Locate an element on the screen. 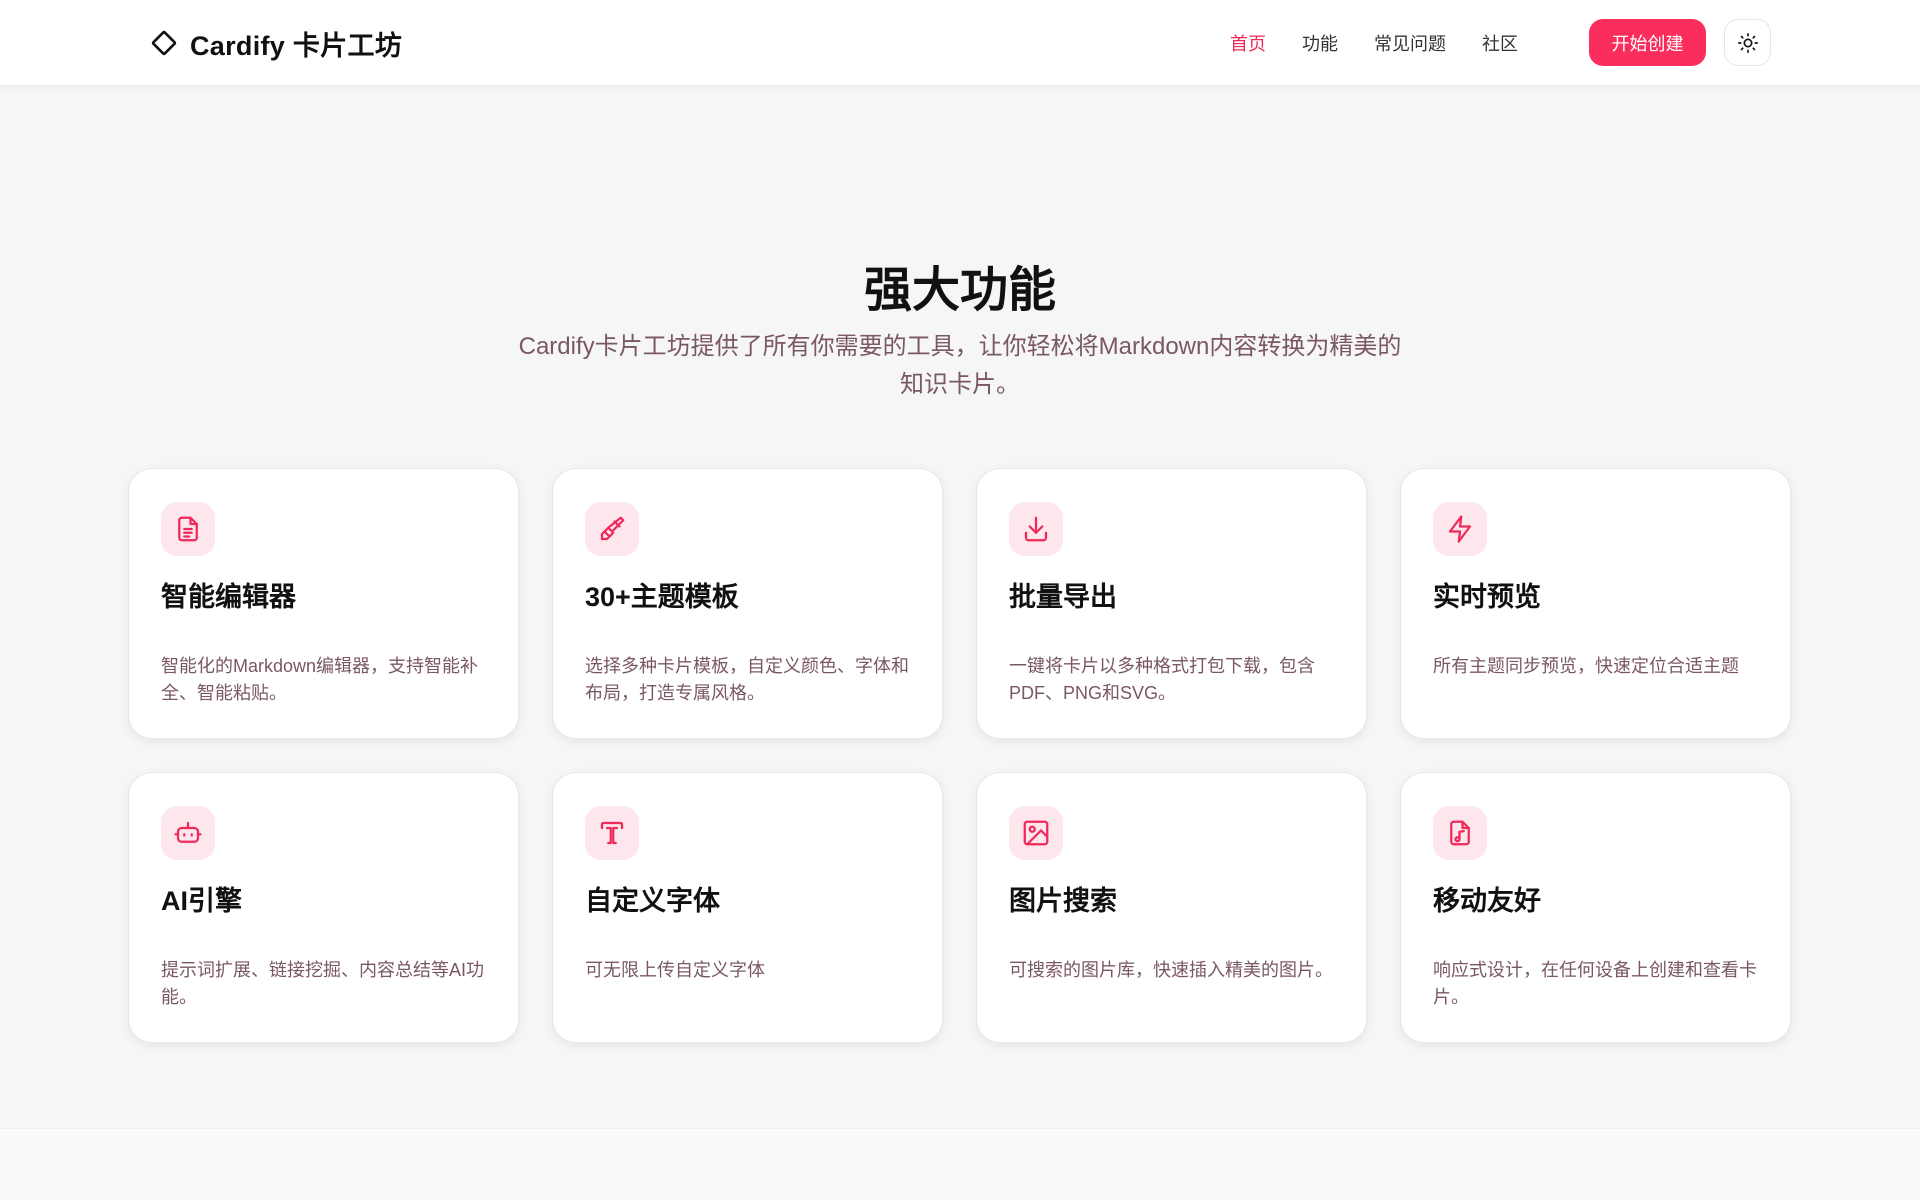 The height and width of the screenshot is (1200, 1920). nav-item-features: 功能 is located at coordinates (1320, 43).